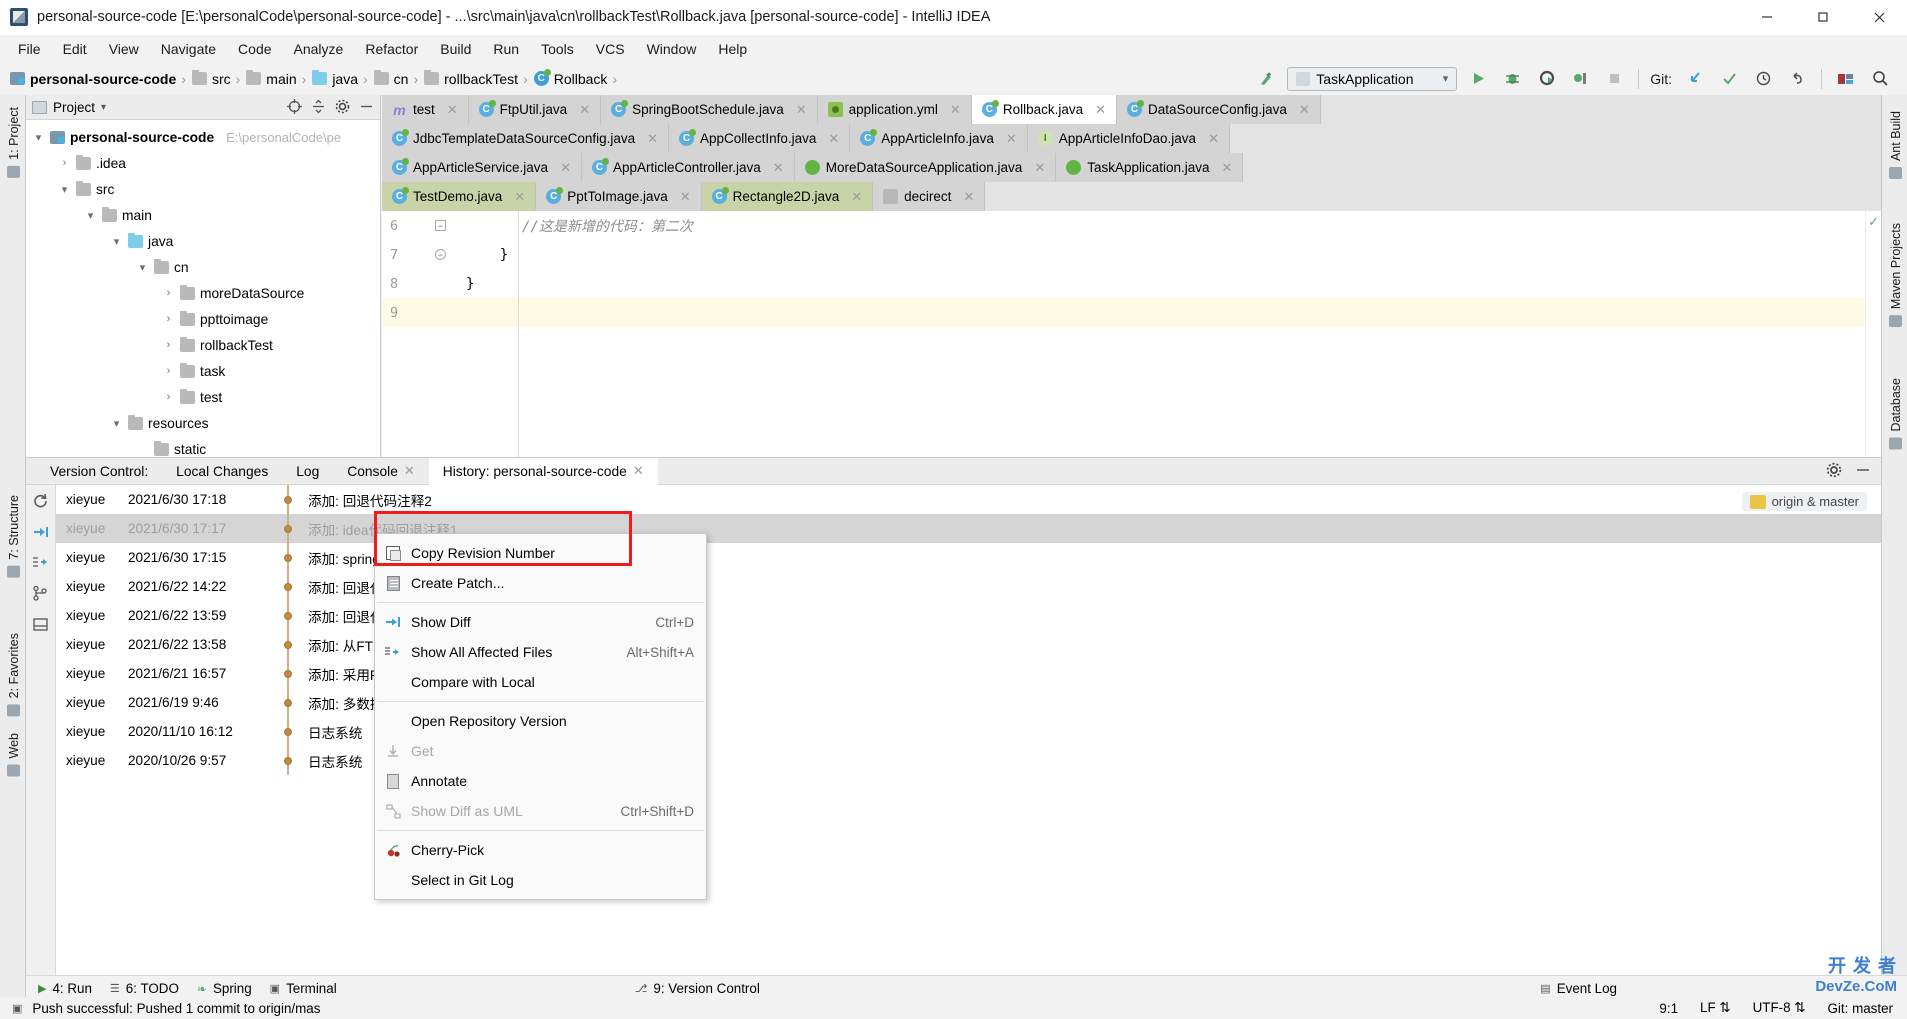  What do you see at coordinates (1162, 225) in the screenshot?
I see `code-line: //这是新增的代码：第二次` at bounding box center [1162, 225].